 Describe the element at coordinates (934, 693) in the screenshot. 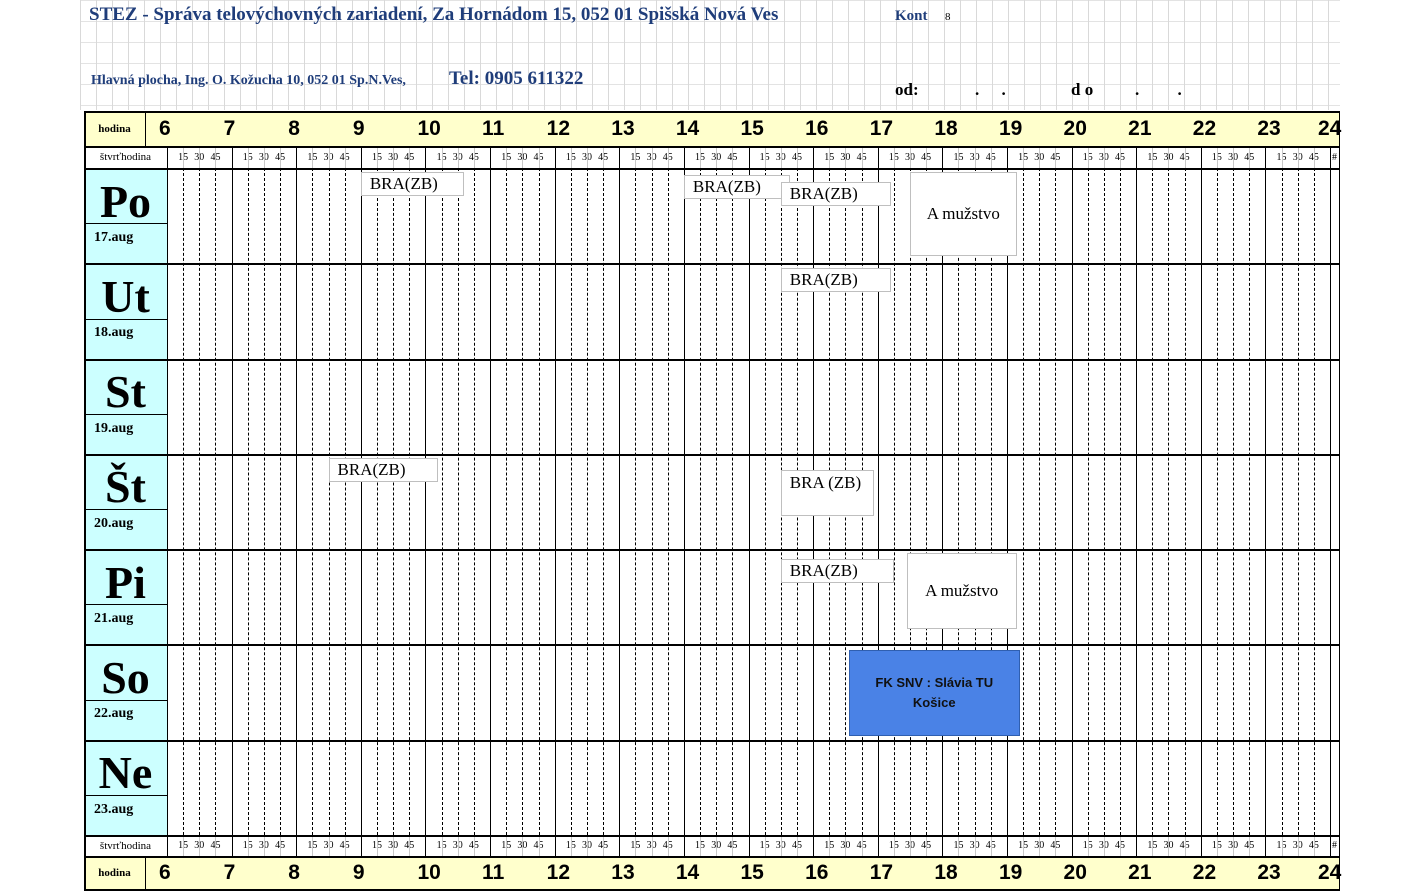

I see `booking-match: FK SNV : Slávia TU Košice` at that location.